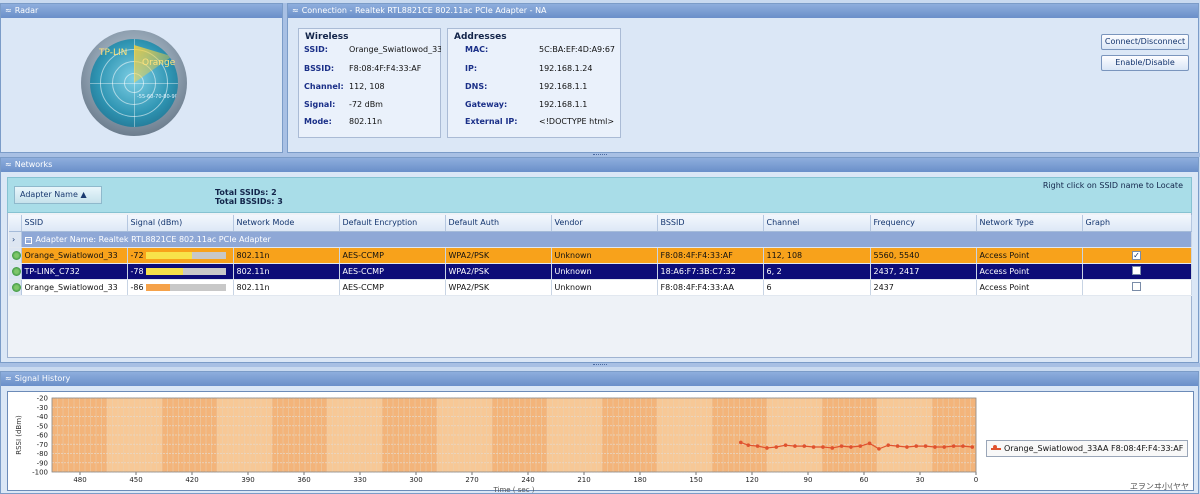 Image resolution: width=1200 pixels, height=494 pixels. I want to click on x-tick-label: 210, so click(583, 480).